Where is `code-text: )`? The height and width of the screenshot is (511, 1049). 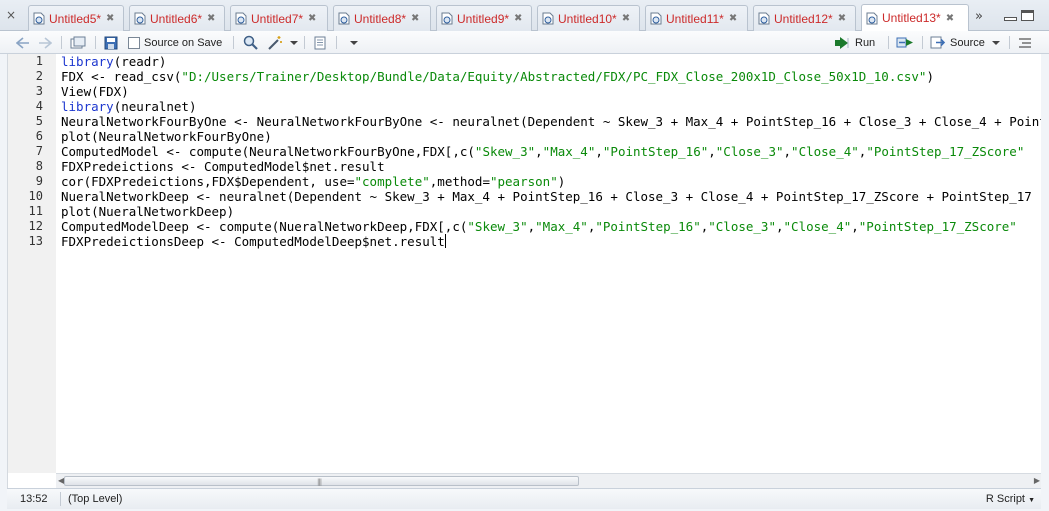
code-text: ) is located at coordinates (561, 181).